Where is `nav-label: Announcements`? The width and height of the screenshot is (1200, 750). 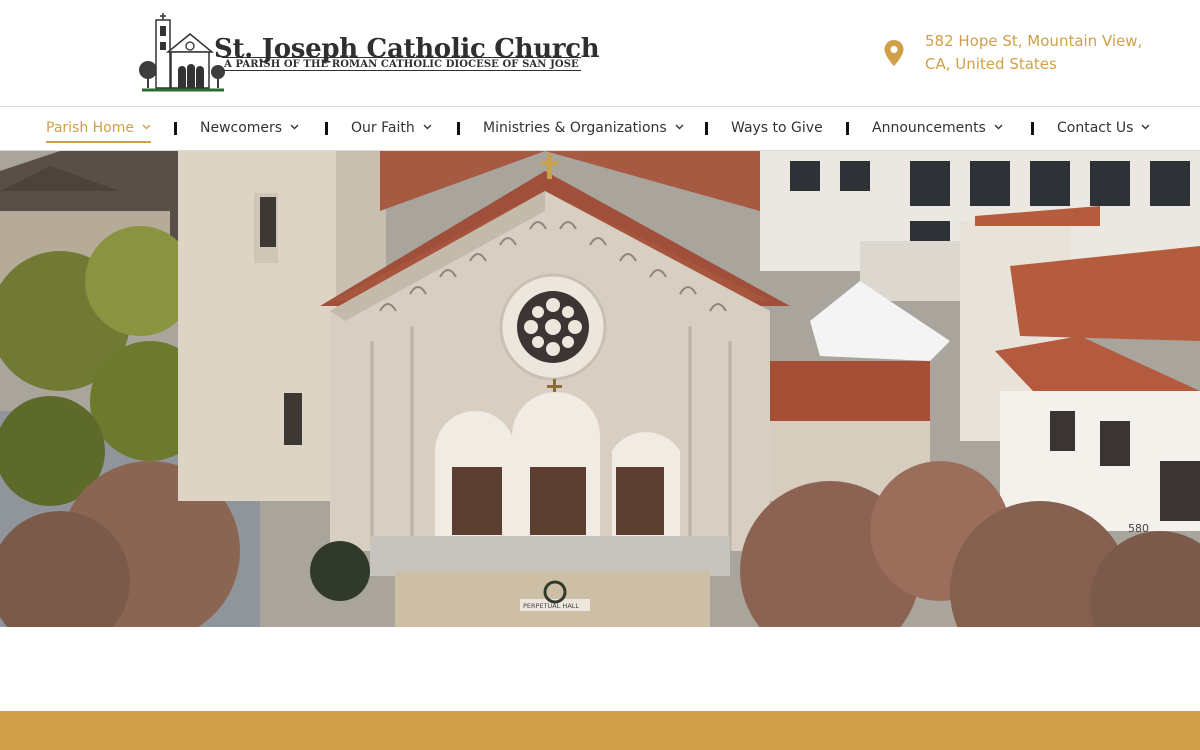
nav-label: Announcements is located at coordinates (929, 128).